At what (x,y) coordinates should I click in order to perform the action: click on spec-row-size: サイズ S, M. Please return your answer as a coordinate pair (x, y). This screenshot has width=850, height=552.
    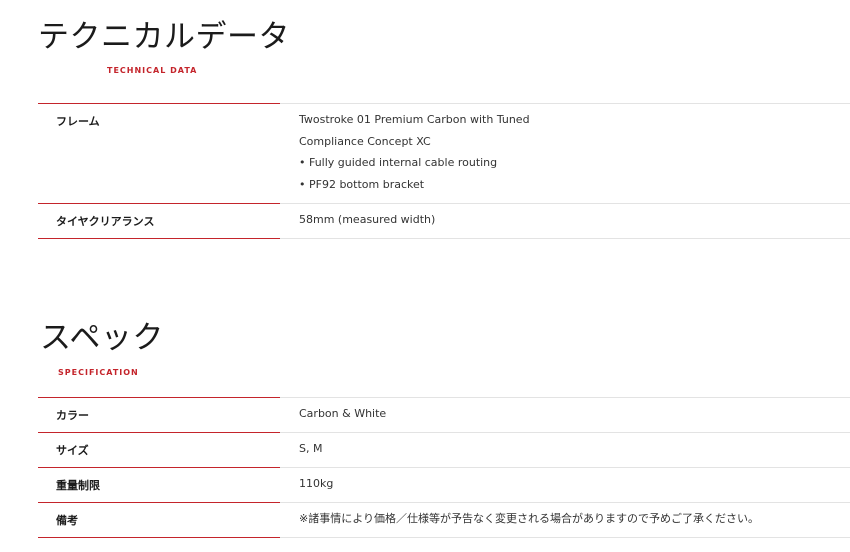
    Looking at the image, I should click on (444, 450).